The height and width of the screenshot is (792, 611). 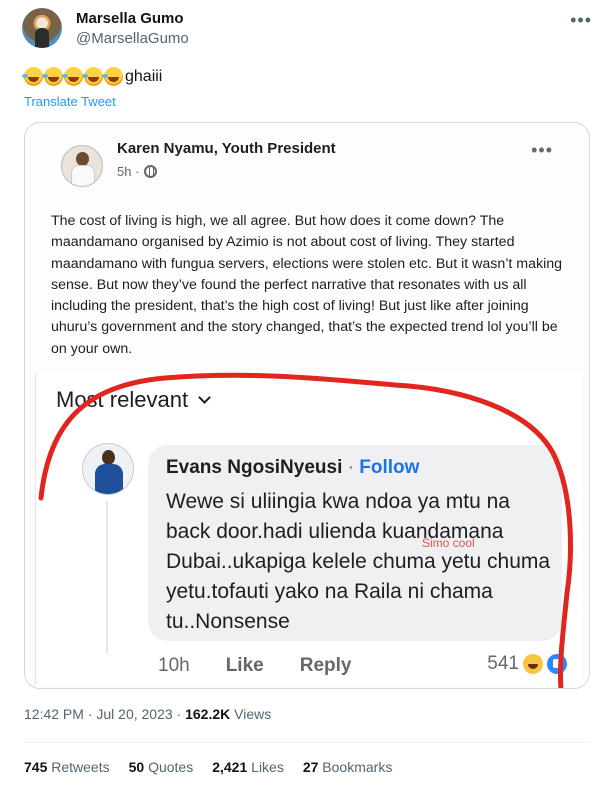 What do you see at coordinates (310, 767) in the screenshot?
I see `bookmarks-count: 27` at bounding box center [310, 767].